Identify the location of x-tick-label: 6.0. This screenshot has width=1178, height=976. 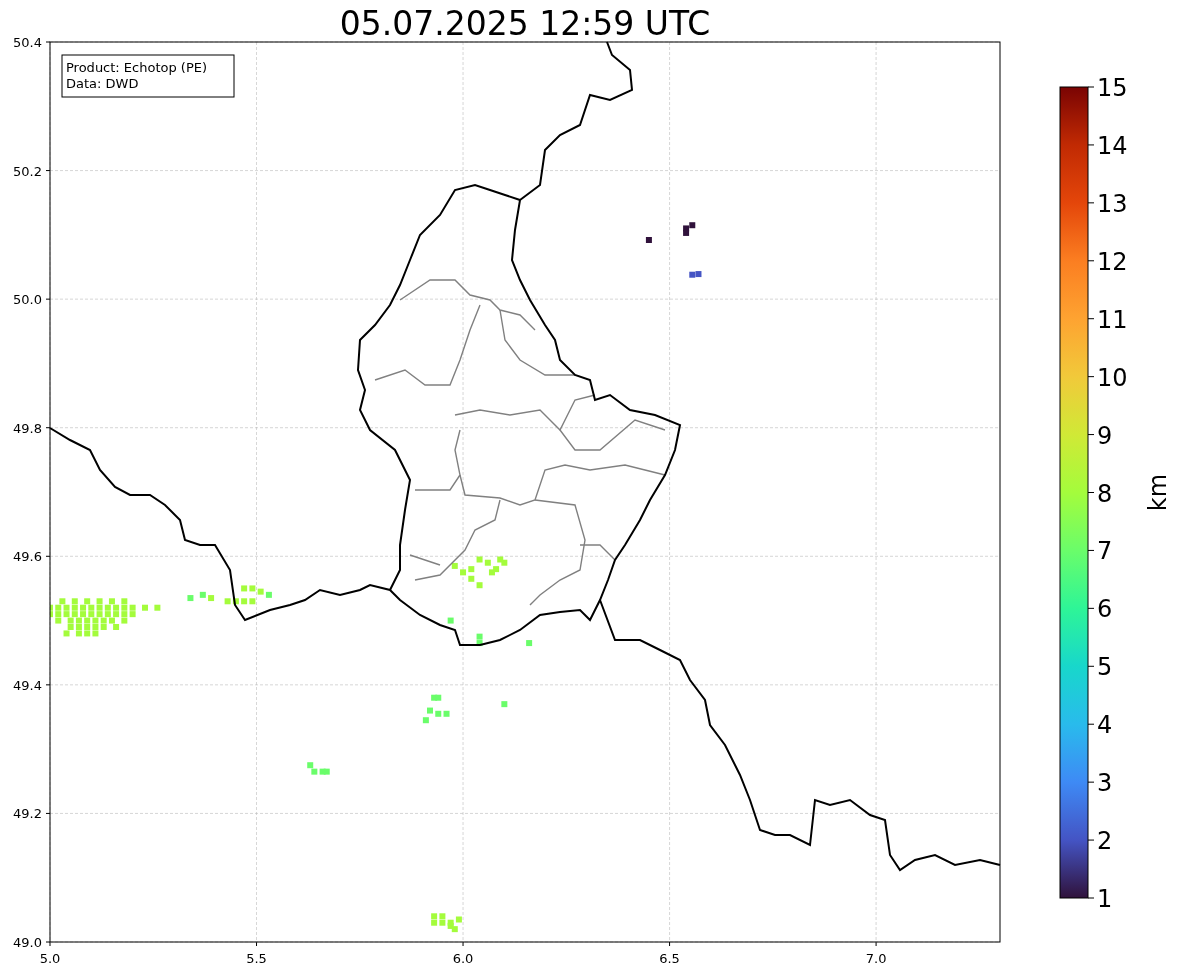
(463, 958).